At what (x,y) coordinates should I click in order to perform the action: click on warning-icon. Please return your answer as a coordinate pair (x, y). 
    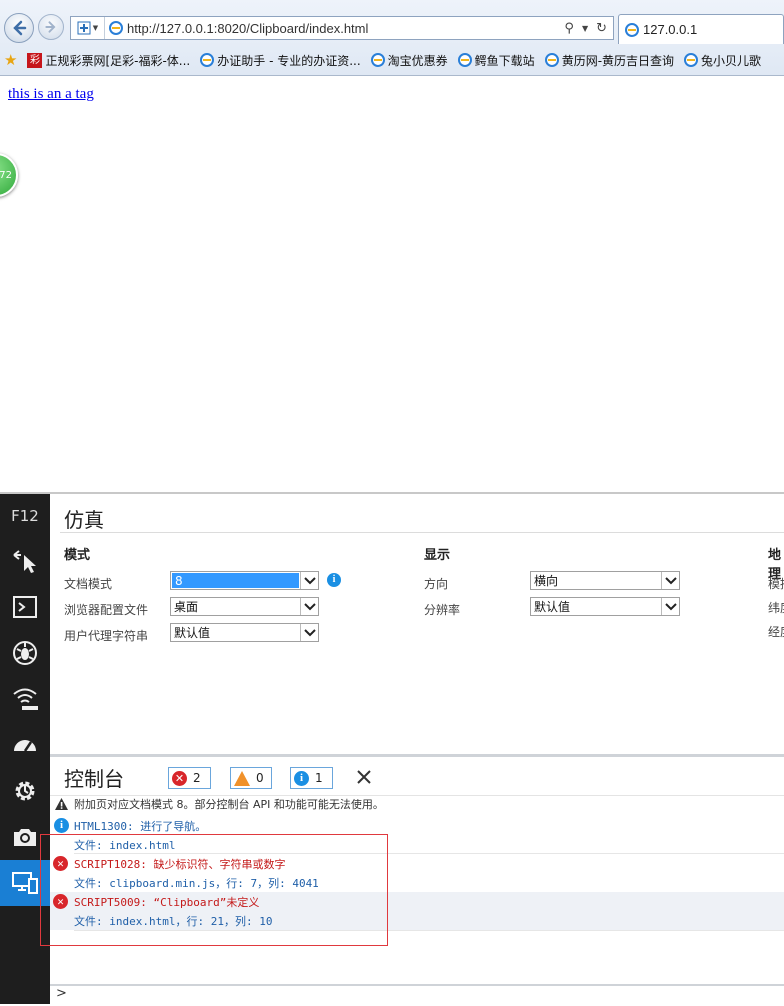
    Looking at the image, I should click on (242, 778).